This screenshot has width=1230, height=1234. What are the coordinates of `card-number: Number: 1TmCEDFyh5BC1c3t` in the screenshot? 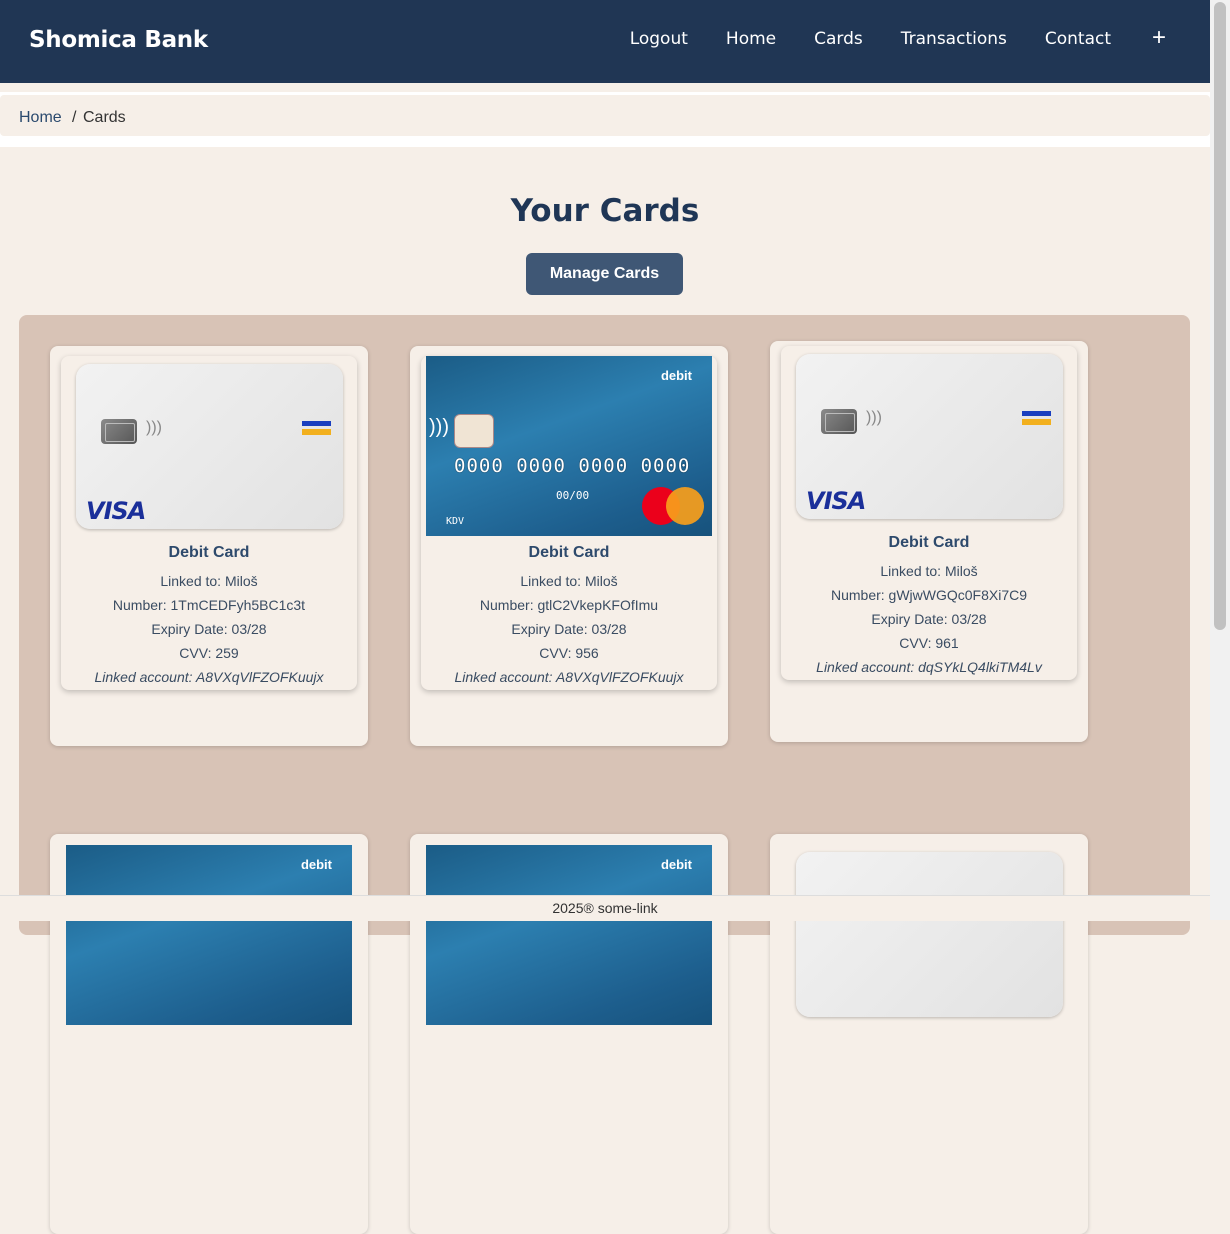 It's located at (209, 605).